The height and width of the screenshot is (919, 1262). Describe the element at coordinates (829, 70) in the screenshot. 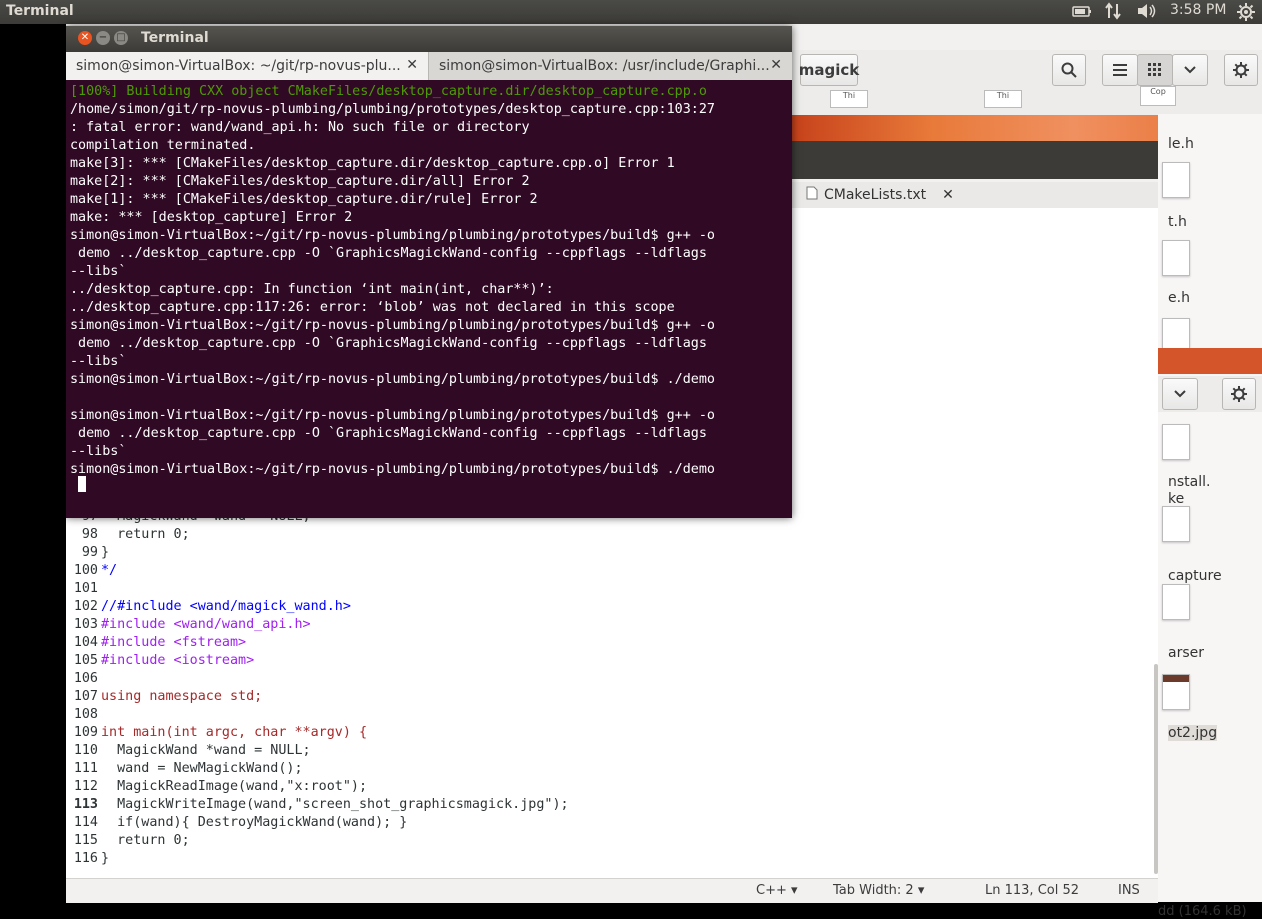

I see `search-term-button: magick` at that location.